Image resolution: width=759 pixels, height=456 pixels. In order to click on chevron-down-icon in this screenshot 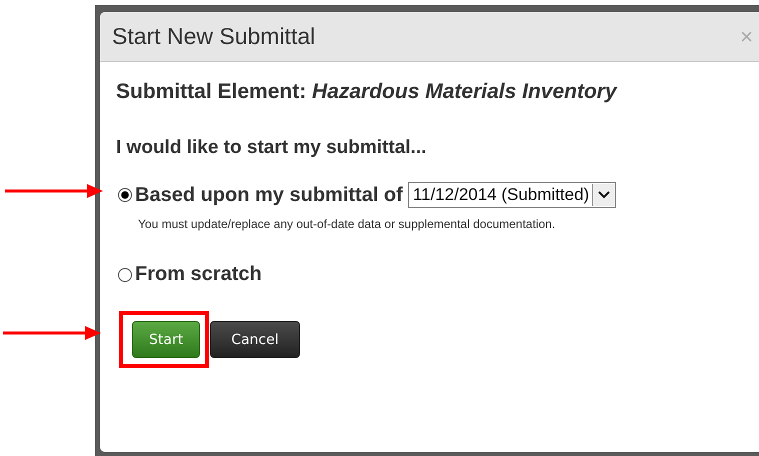, I will do `click(604, 195)`.